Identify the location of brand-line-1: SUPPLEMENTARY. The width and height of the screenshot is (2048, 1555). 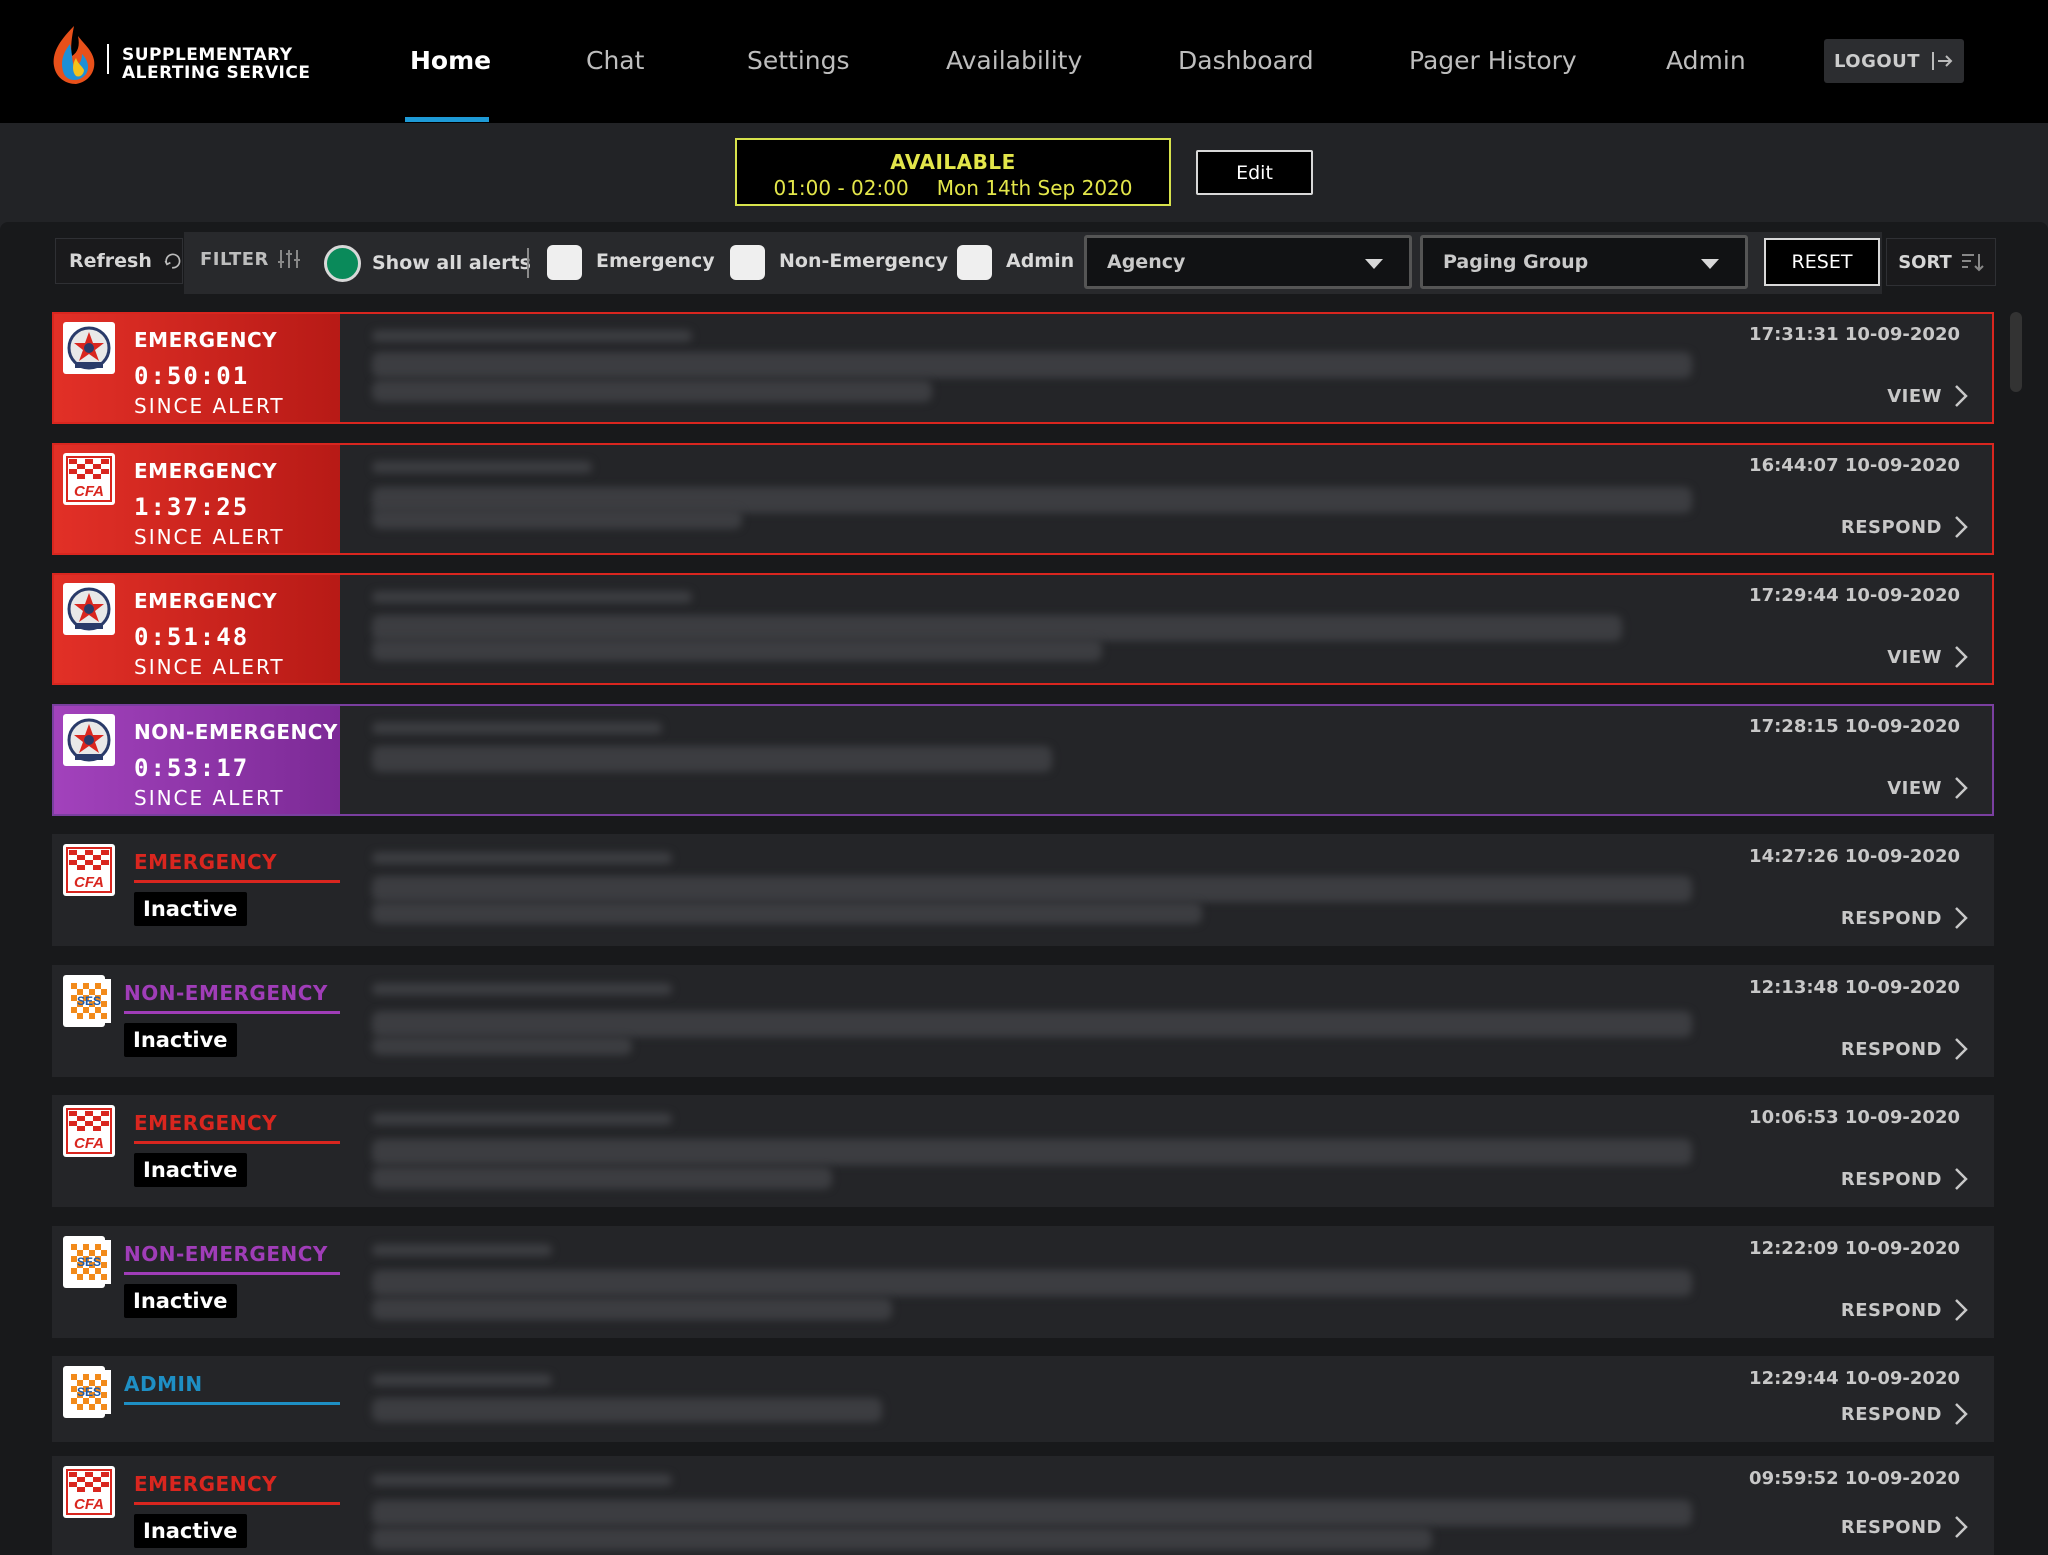
(207, 55).